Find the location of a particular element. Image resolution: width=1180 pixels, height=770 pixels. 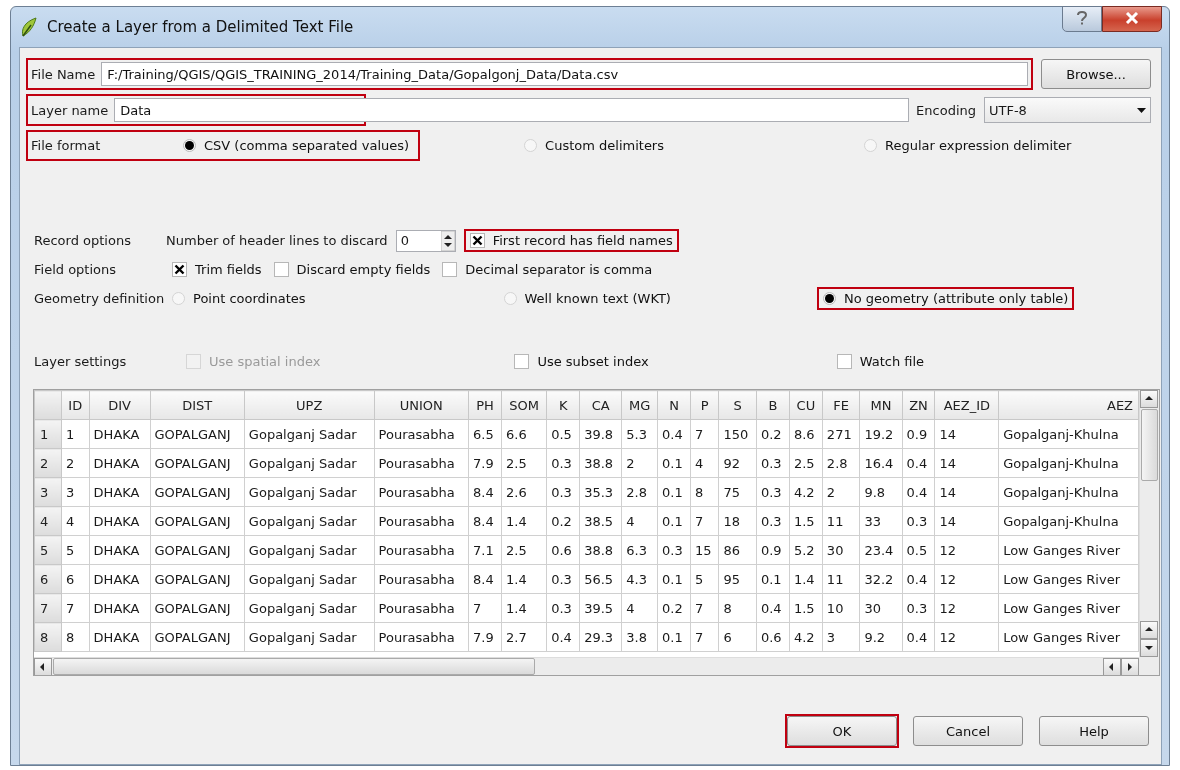

table-cell: 35.3 is located at coordinates (600, 492).